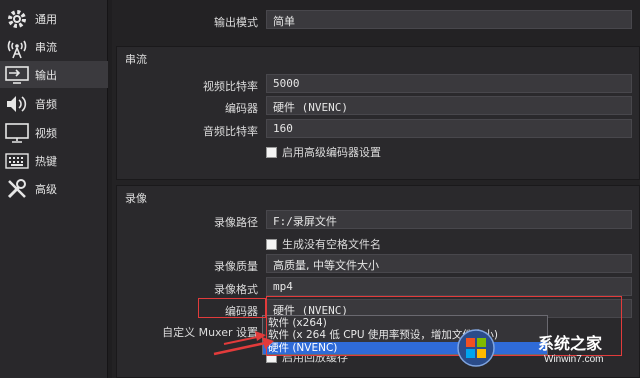 The width and height of the screenshot is (640, 378). I want to click on checkbox-label: 启用高级编码器设置, so click(331, 152).